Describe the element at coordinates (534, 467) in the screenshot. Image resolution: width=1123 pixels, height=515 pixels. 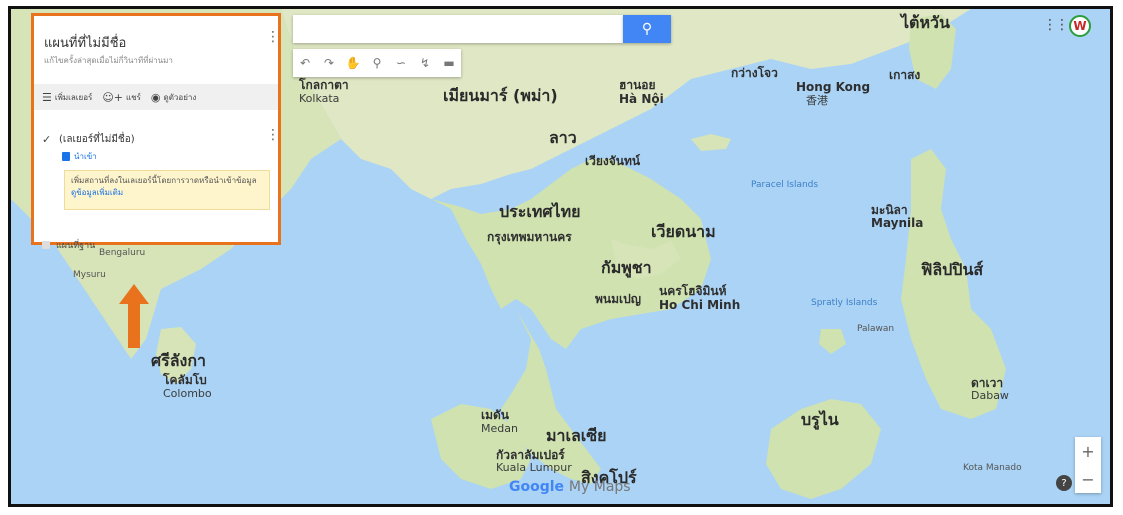
I see `map-label-kuala-lumpur-en: Kuala Lumpur` at that location.